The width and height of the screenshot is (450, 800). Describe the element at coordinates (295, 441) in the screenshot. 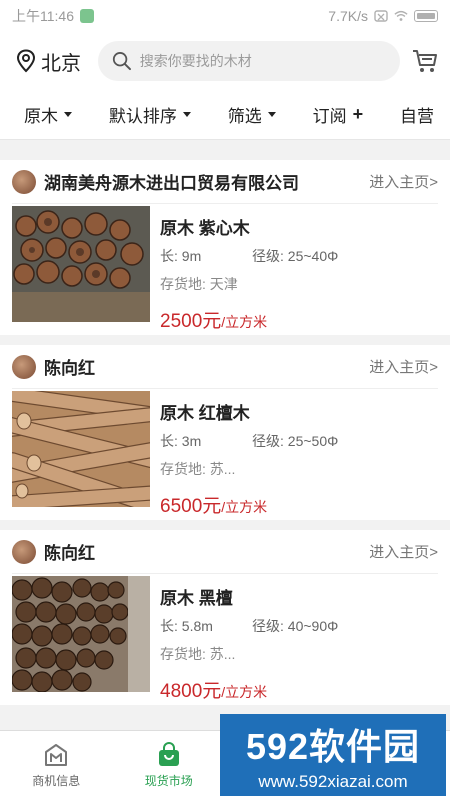

I see `listing-grade: 径级: 25~50Φ` at that location.